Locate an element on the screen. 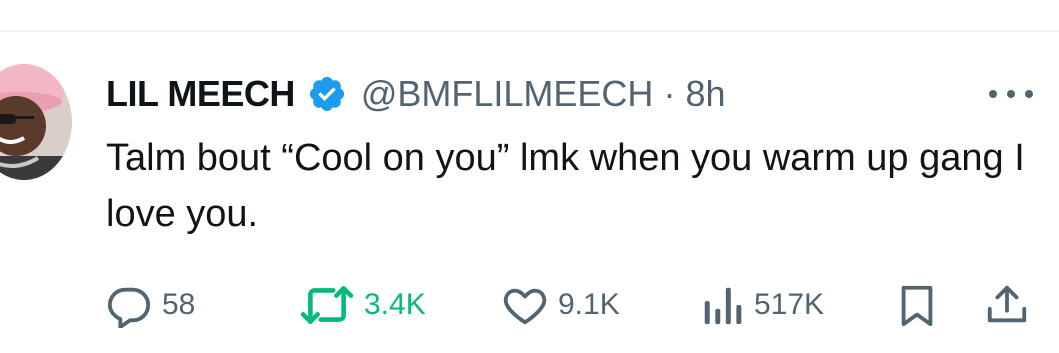 Image resolution: width=1059 pixels, height=353 pixels. views-count: 517K is located at coordinates (789, 304).